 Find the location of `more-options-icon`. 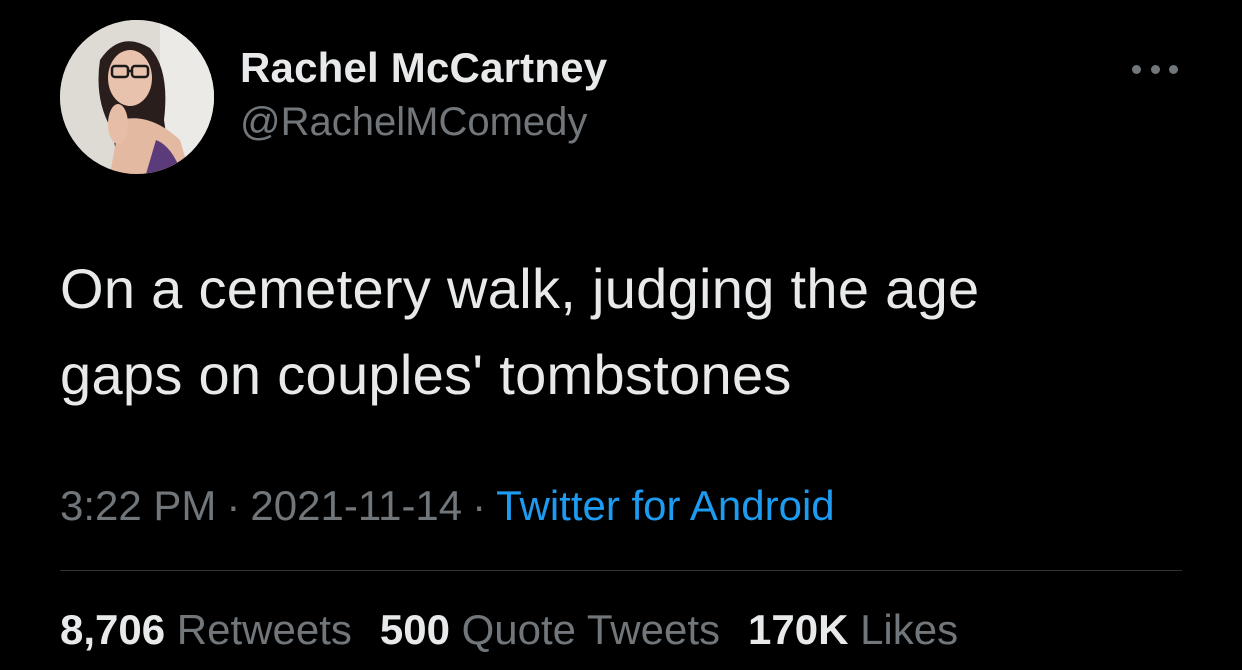

more-options-icon is located at coordinates (1155, 69).